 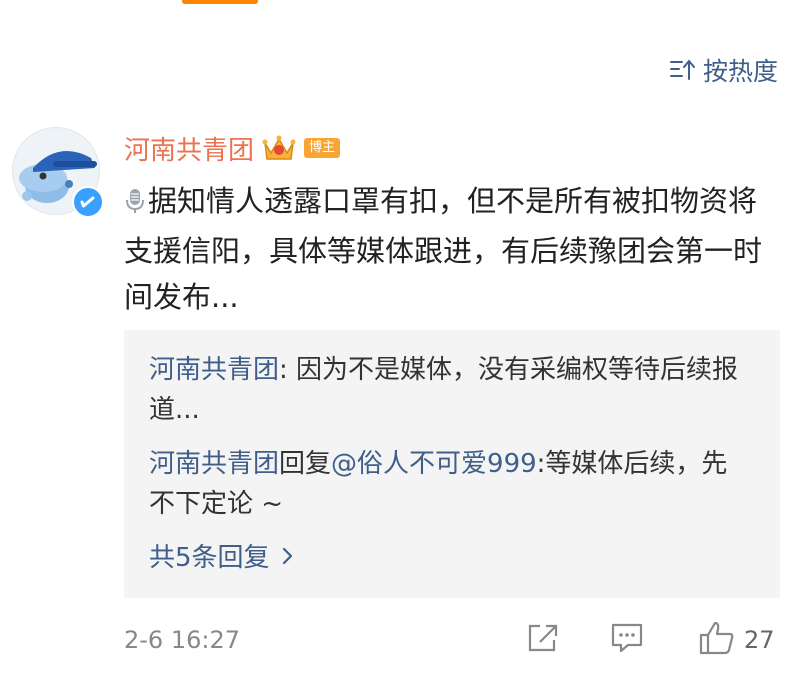 I want to click on share-icon, so click(x=543, y=640).